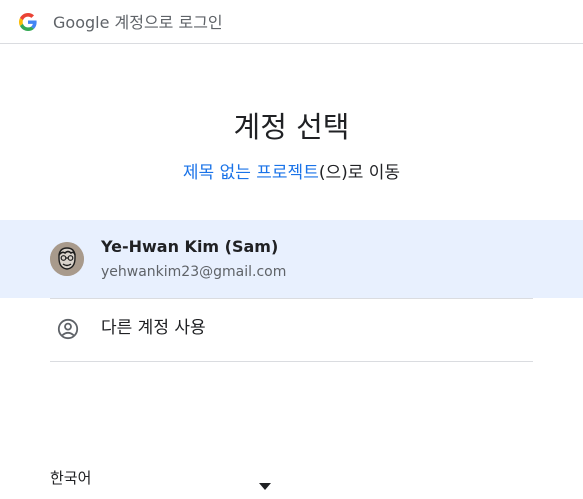  Describe the element at coordinates (265, 482) in the screenshot. I see `caret-down-icon` at that location.